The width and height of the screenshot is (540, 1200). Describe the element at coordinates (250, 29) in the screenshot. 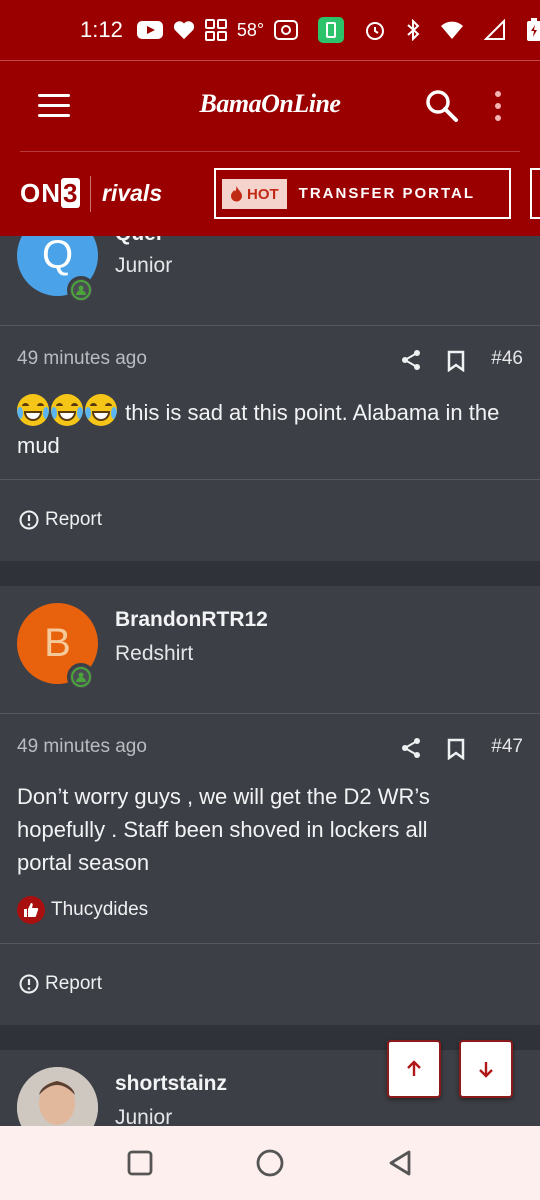

I see `temperature-text: 58°` at that location.